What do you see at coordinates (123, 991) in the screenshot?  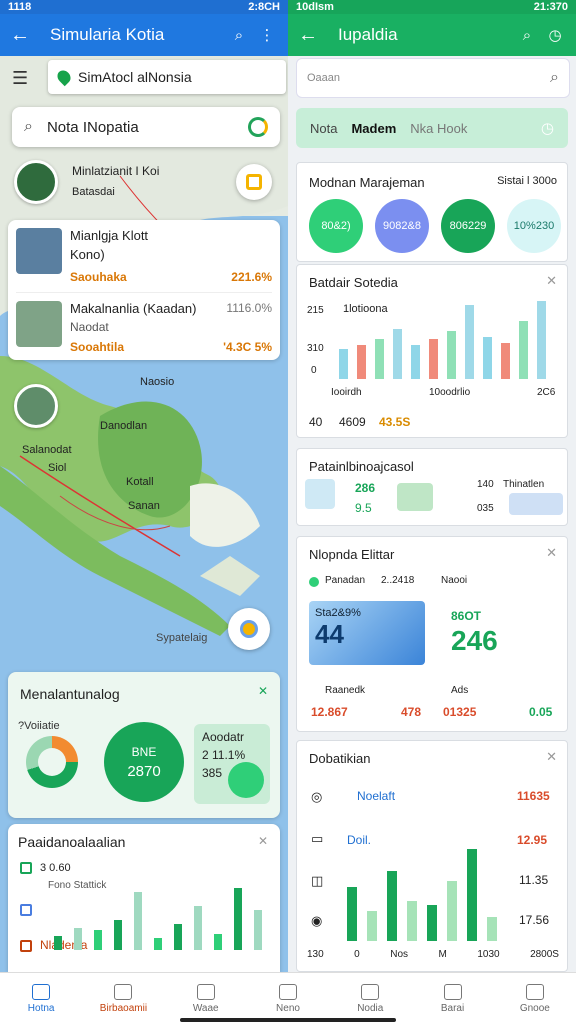 I see `document-icon` at bounding box center [123, 991].